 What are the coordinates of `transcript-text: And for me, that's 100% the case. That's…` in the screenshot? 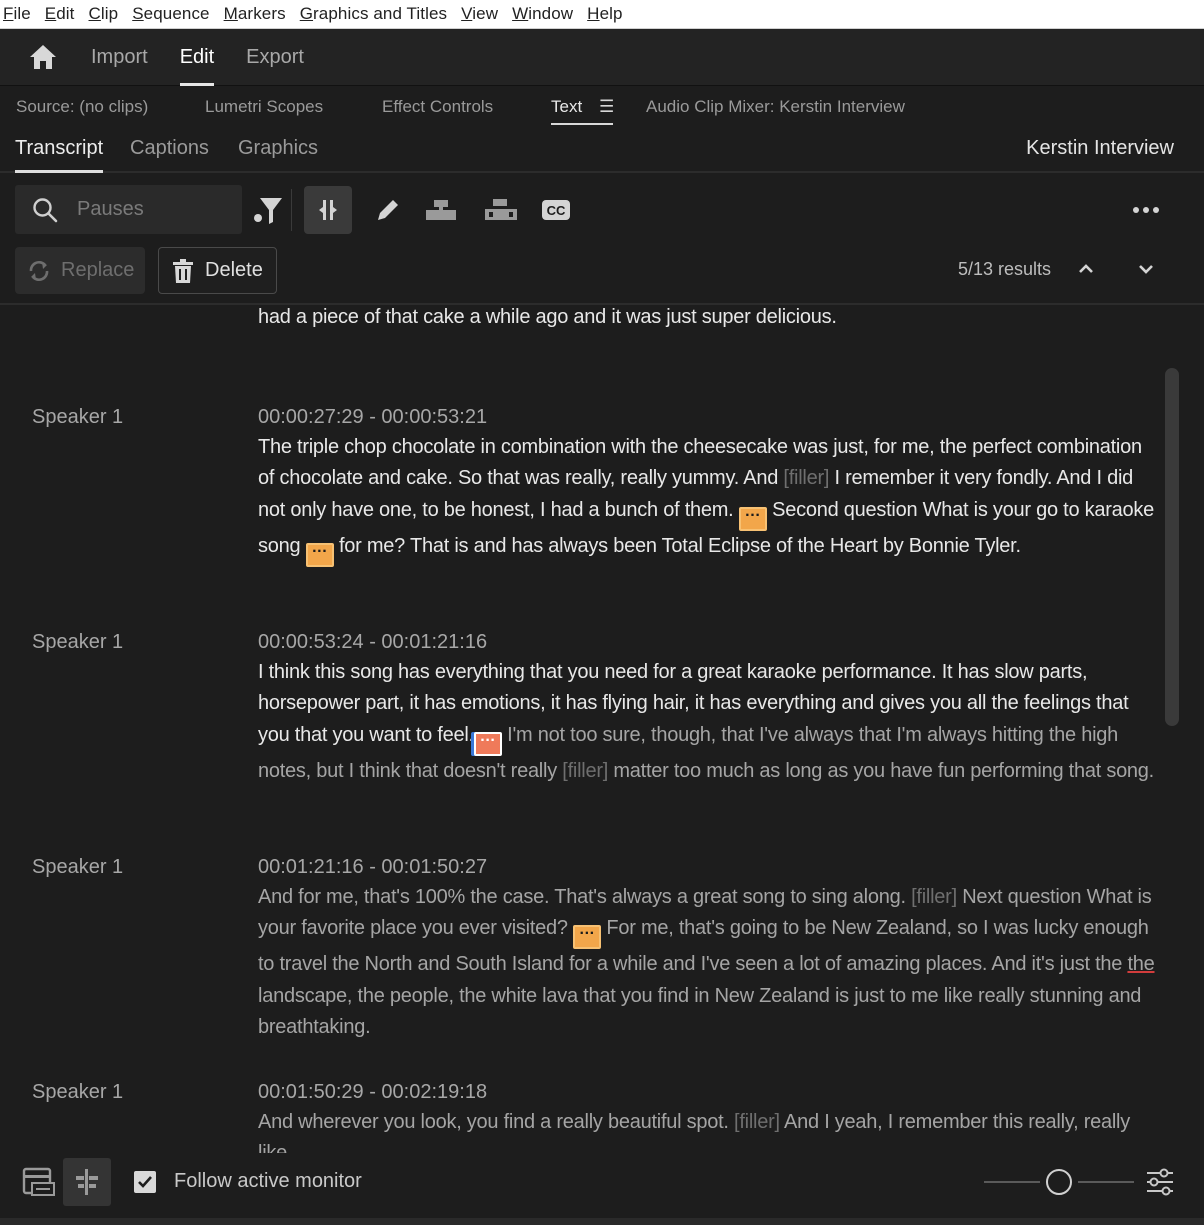 It's located at (584, 897).